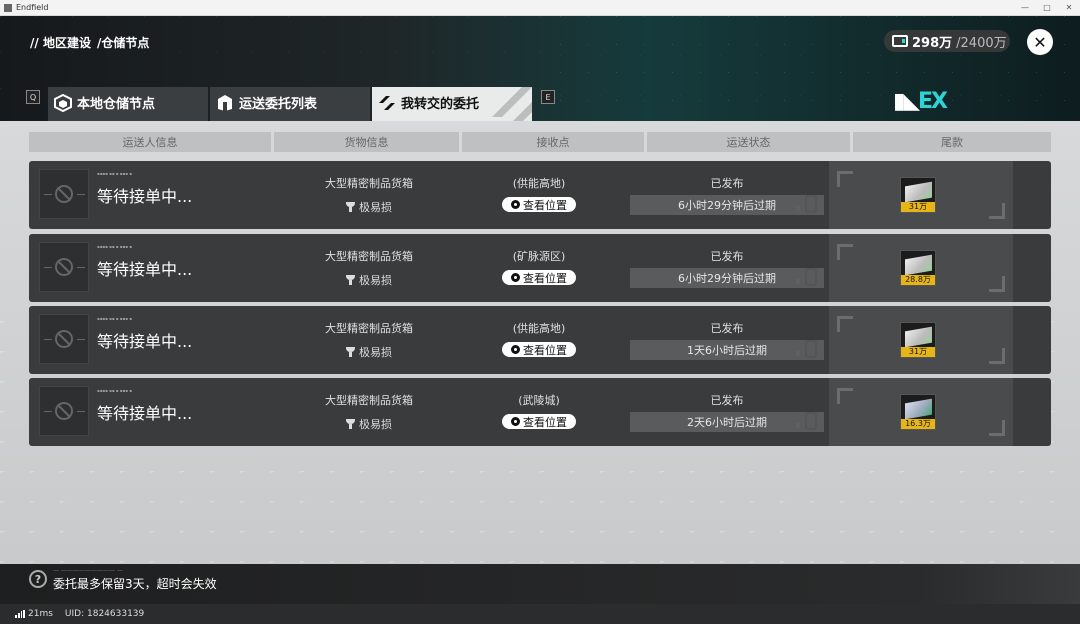  I want to click on brand-logo: ▮◣EX, so click(920, 101).